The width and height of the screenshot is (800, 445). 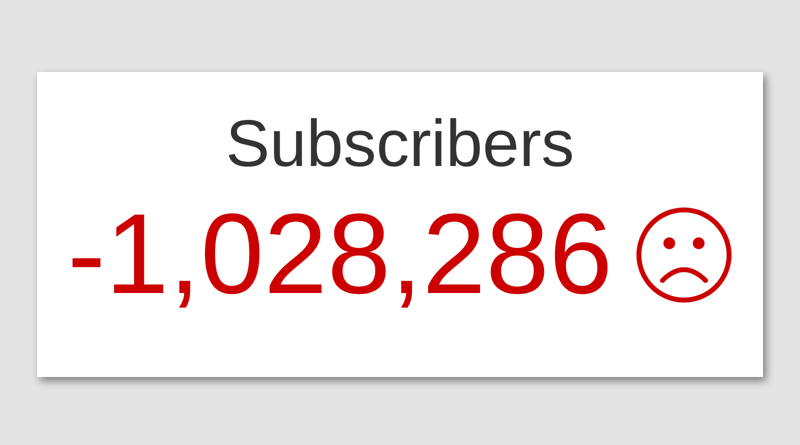 What do you see at coordinates (400, 143) in the screenshot?
I see `card-title: Subscribers` at bounding box center [400, 143].